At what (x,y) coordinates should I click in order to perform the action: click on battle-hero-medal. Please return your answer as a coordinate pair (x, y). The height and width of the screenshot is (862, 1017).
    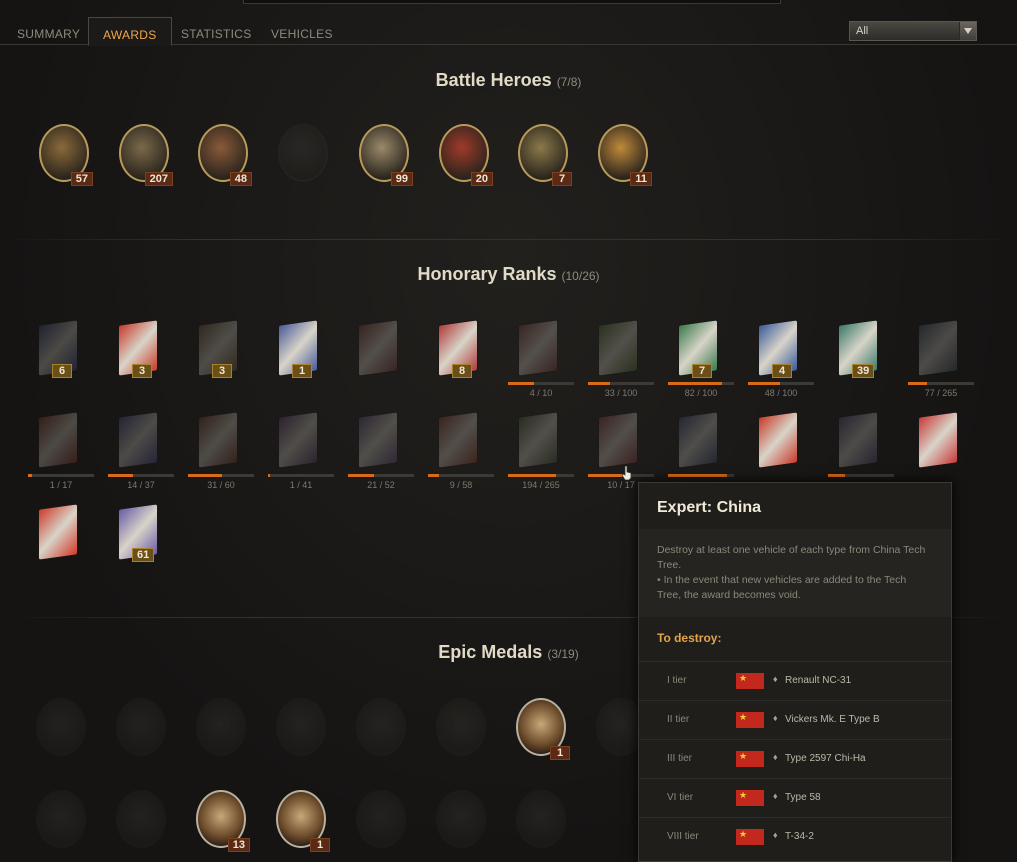
    Looking at the image, I should click on (302, 154).